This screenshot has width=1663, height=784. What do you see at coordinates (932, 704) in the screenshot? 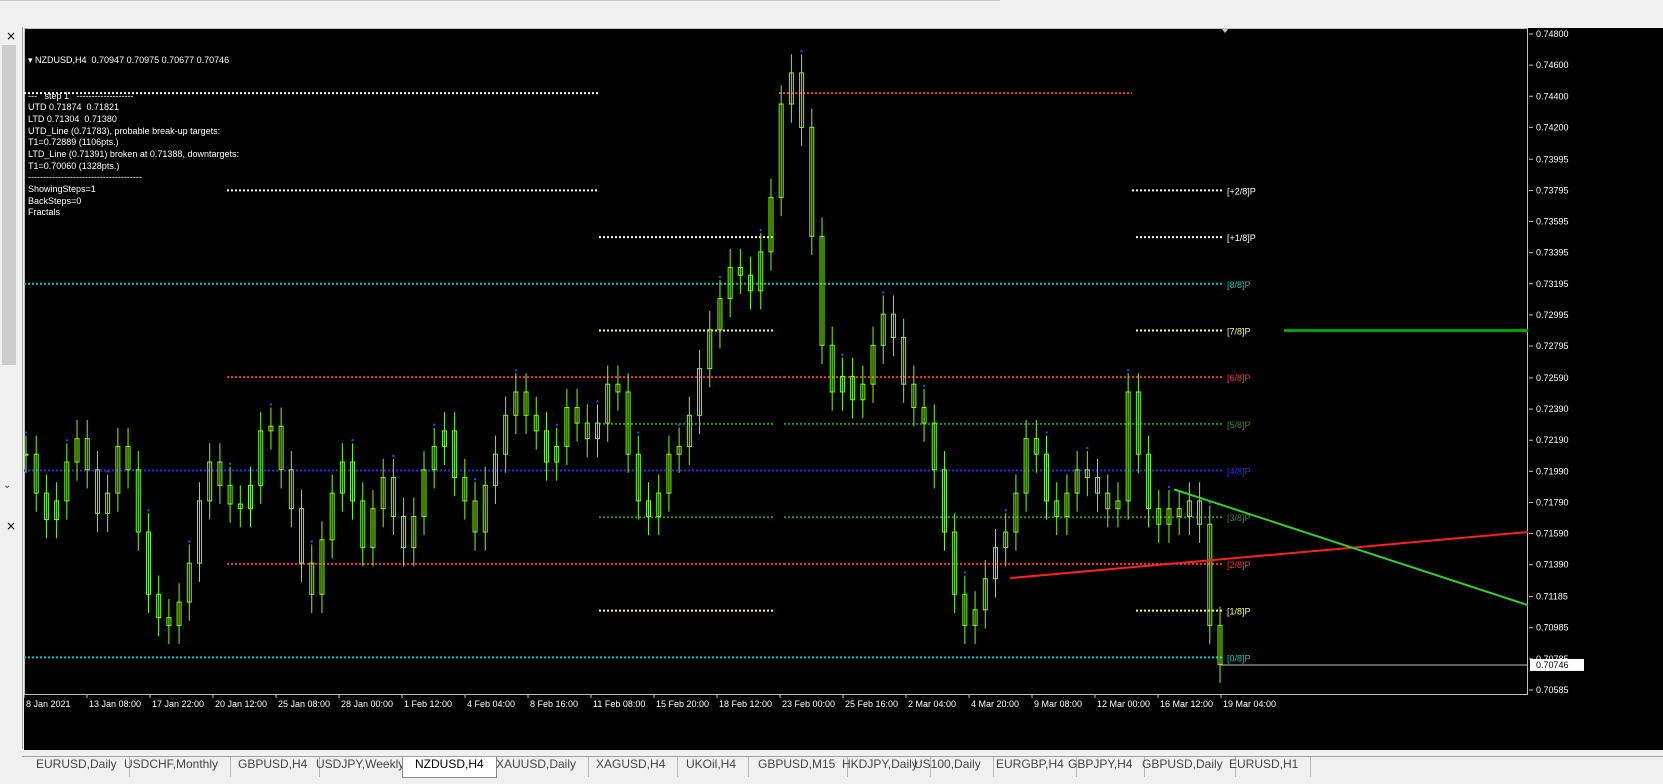
I see `time-tick-label: 2 Mar 04:00` at bounding box center [932, 704].